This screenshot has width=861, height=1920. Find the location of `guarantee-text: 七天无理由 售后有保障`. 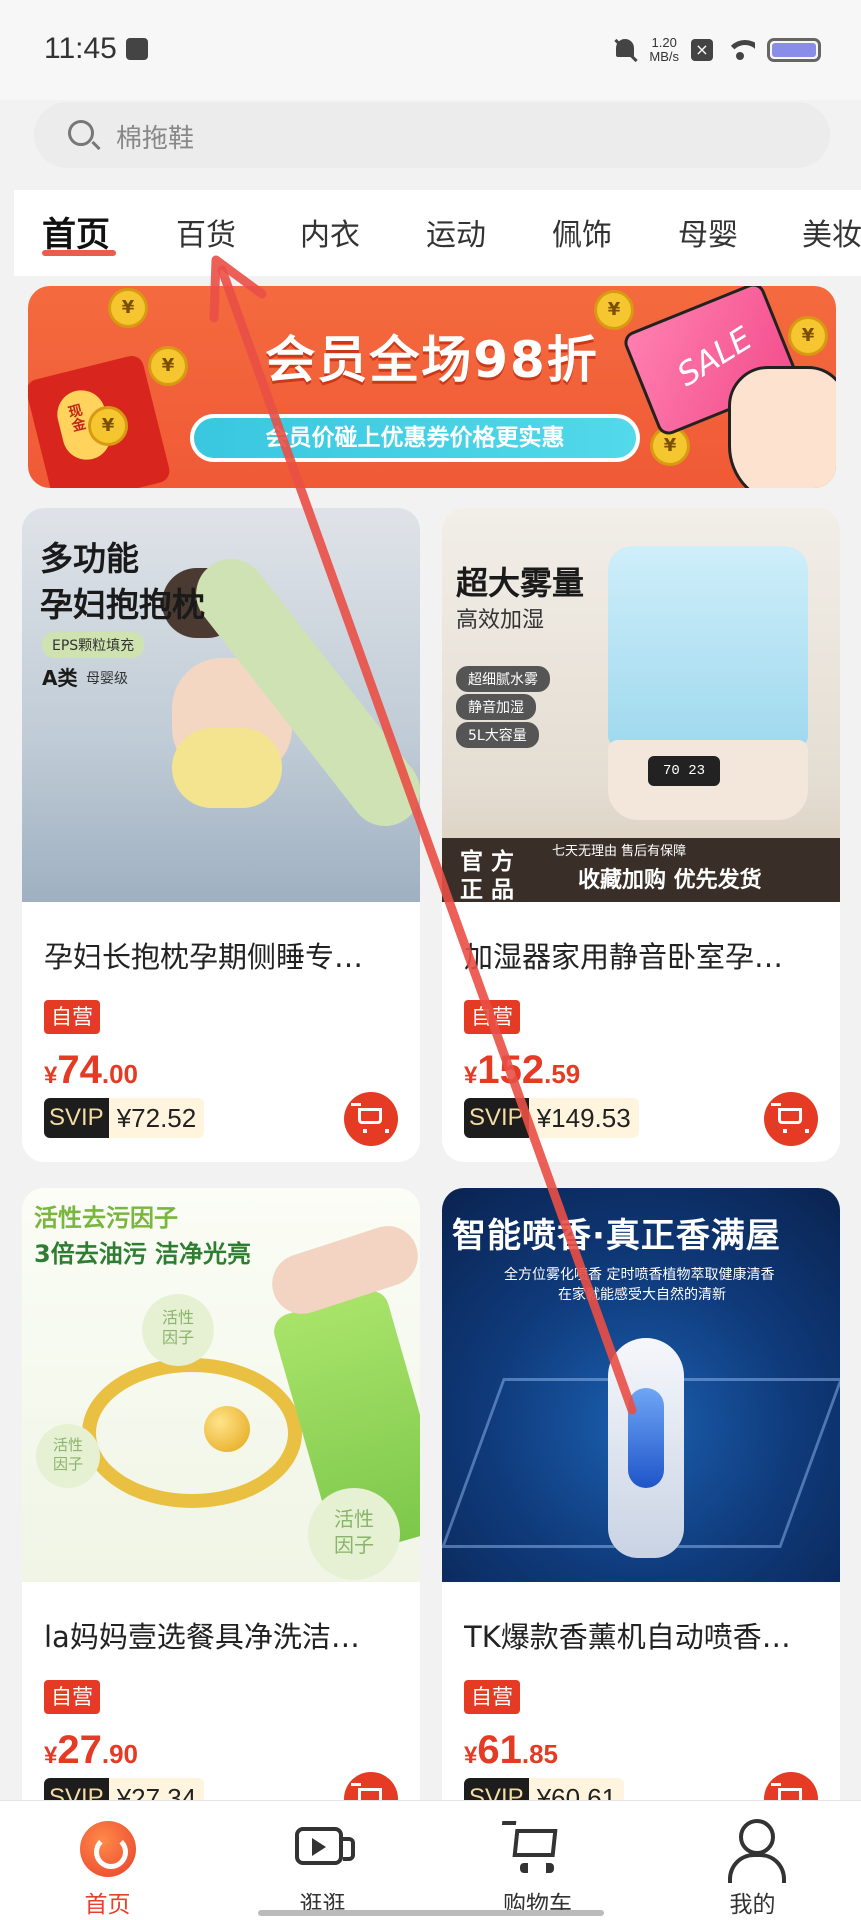

guarantee-text: 七天无理由 售后有保障 is located at coordinates (619, 851).